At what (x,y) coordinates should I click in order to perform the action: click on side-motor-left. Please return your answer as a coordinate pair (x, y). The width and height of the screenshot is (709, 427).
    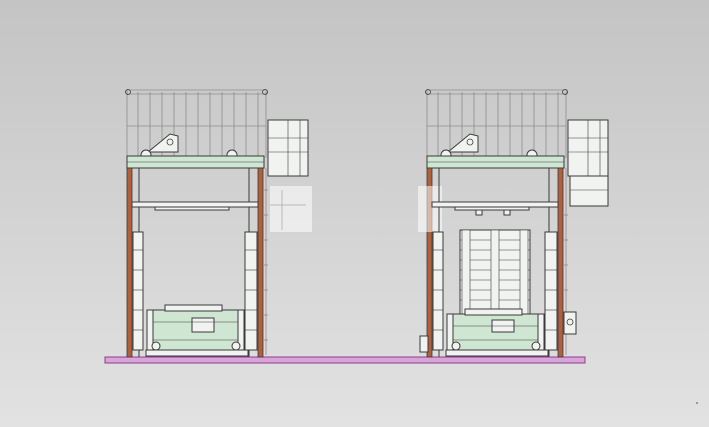
    Looking at the image, I should click on (424, 344).